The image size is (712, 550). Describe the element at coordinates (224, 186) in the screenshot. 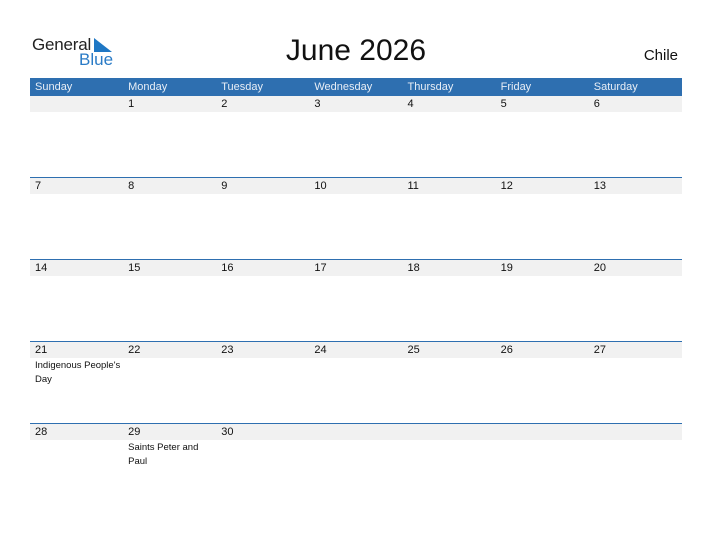

I see `day-number: 9` at that location.